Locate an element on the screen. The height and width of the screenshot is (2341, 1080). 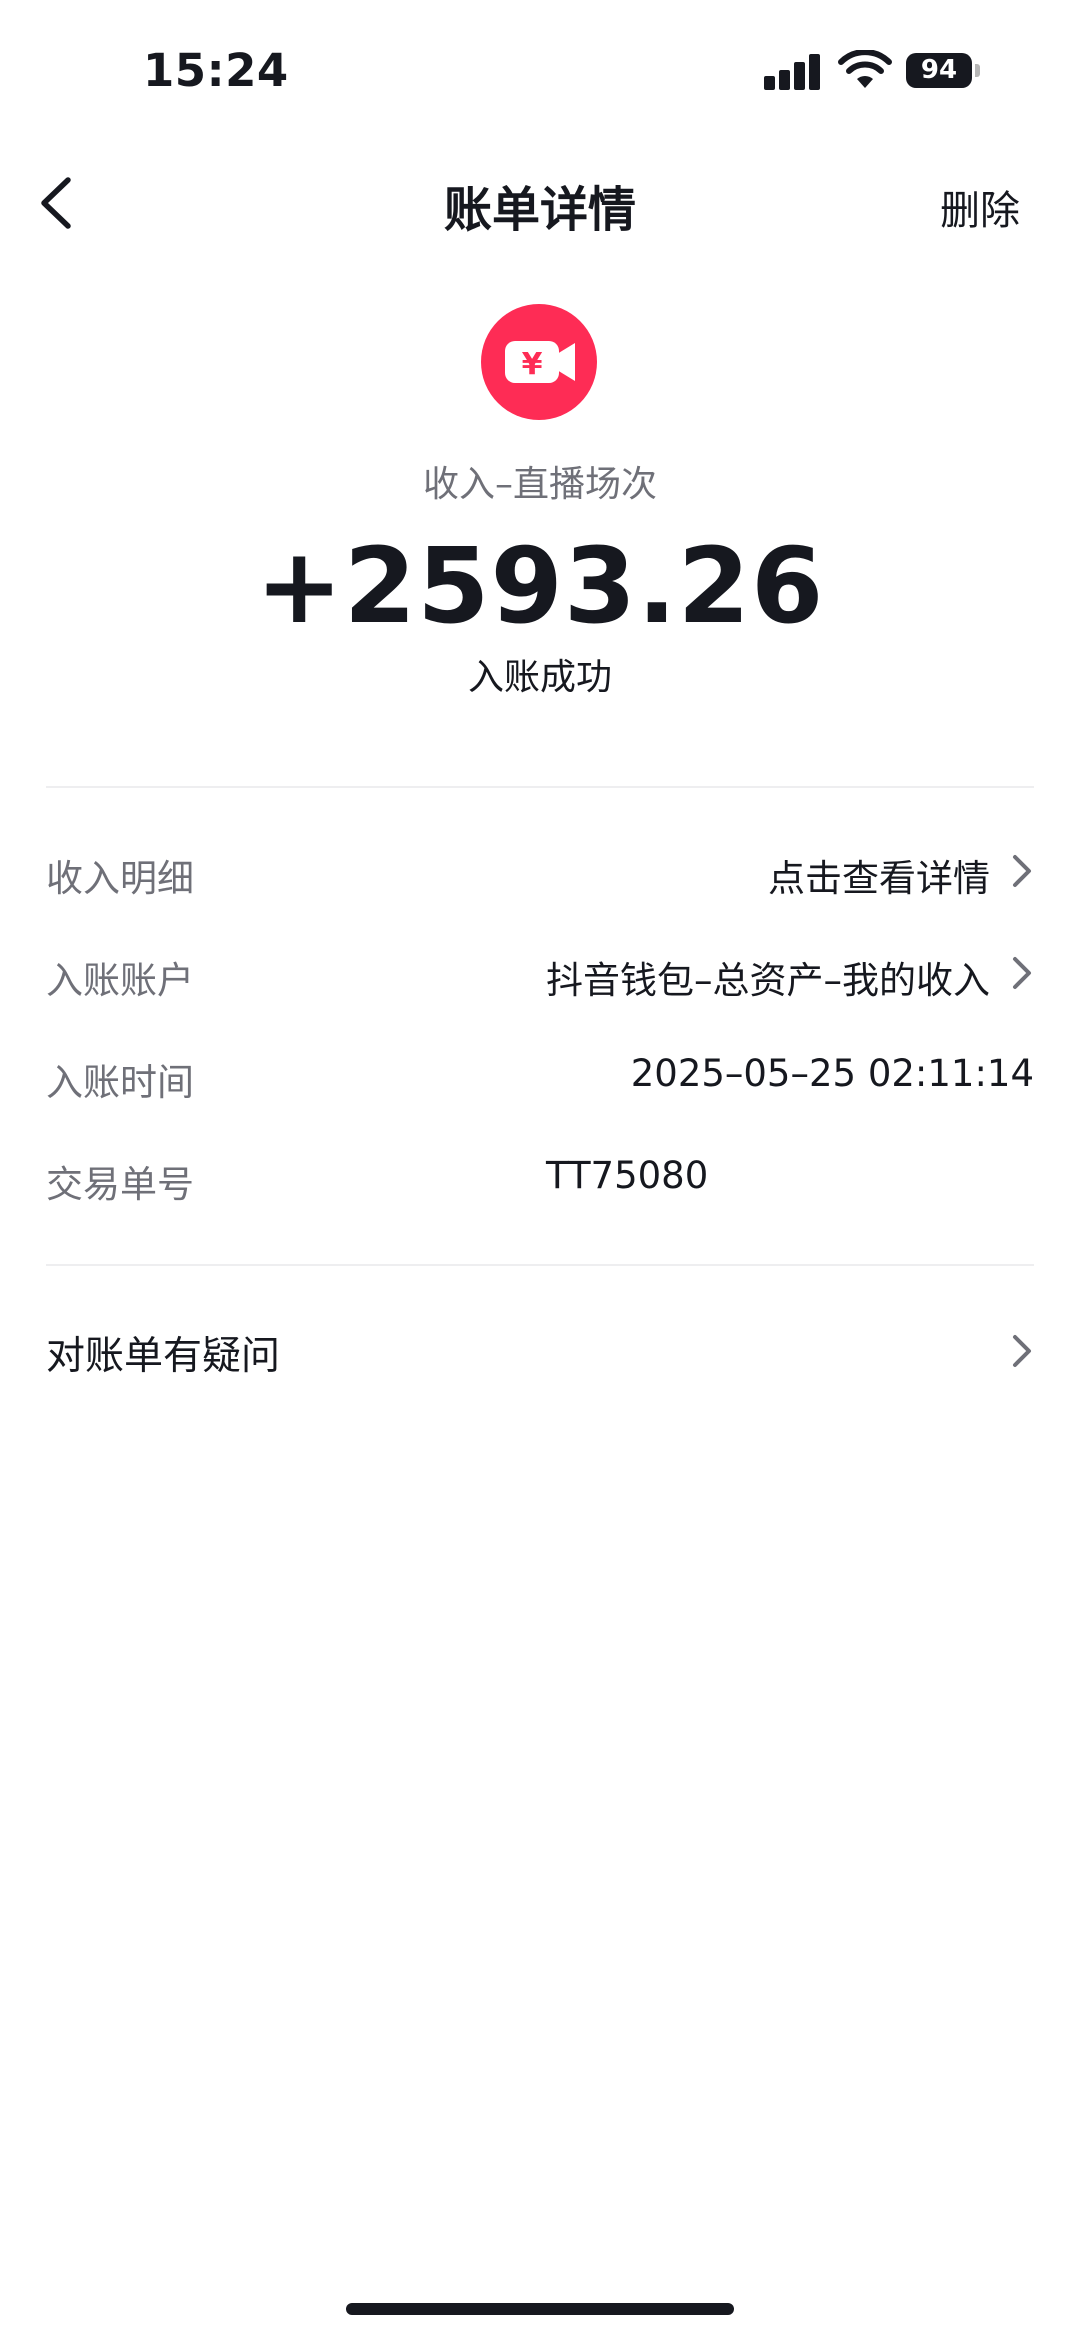
back-button is located at coordinates (60, 202).